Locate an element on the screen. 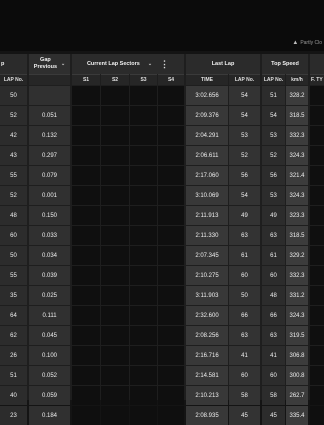 This screenshot has width=324, height=425. top-speed-lap-no-cell: 53 is located at coordinates (273, 135).